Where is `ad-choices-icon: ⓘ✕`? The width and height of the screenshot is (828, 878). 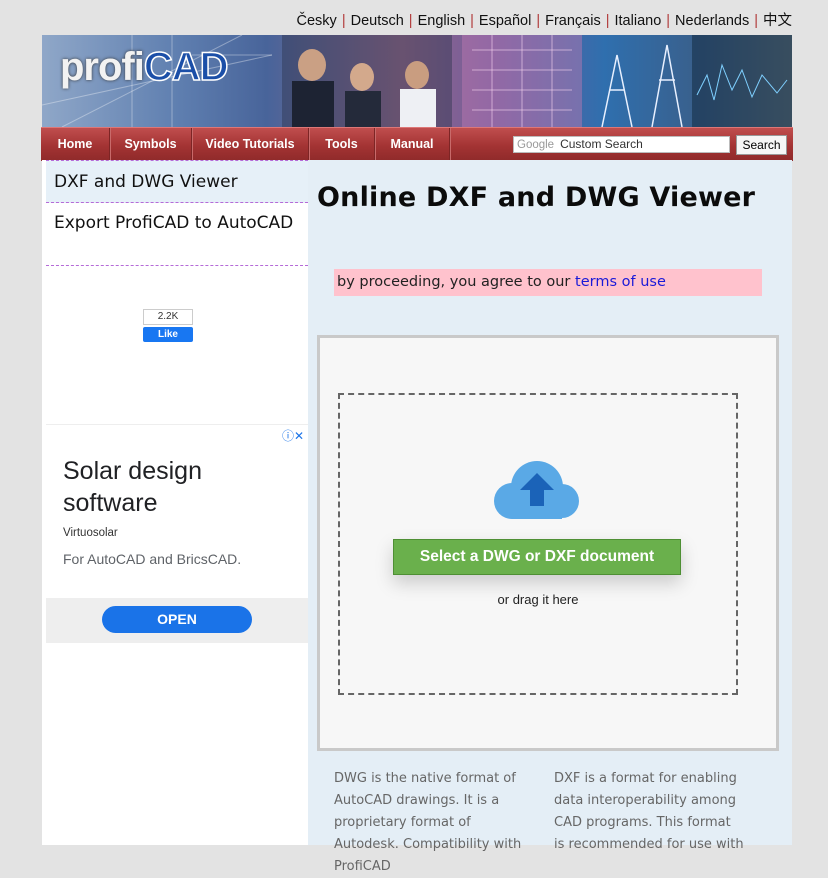 ad-choices-icon: ⓘ✕ is located at coordinates (293, 435).